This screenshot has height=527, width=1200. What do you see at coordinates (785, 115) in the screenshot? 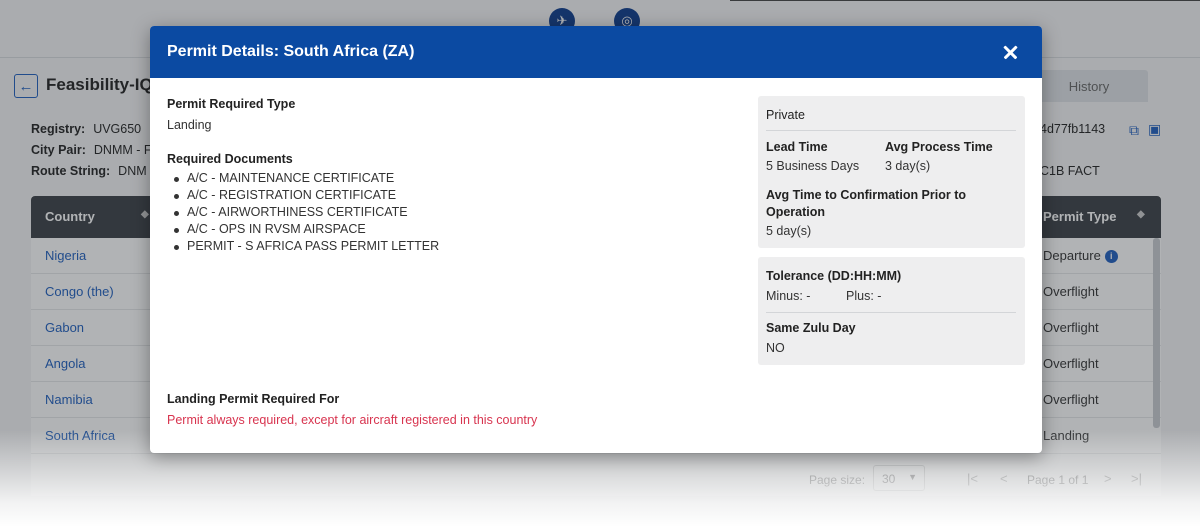
I see `operator-category: Private` at bounding box center [785, 115].